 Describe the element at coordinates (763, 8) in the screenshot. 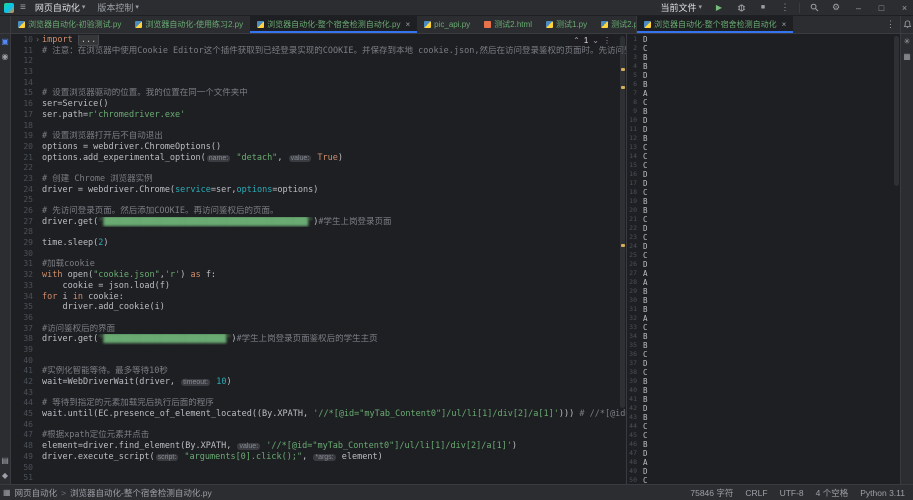

I see `stop-button: ■` at that location.